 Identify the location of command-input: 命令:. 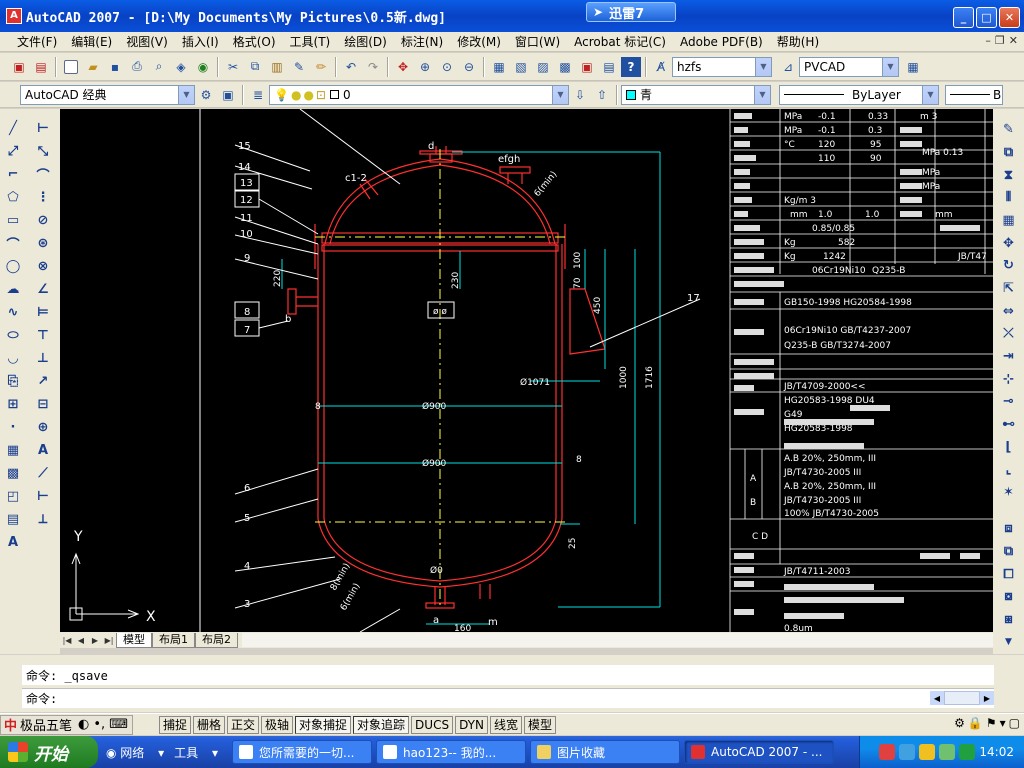
(508, 698).